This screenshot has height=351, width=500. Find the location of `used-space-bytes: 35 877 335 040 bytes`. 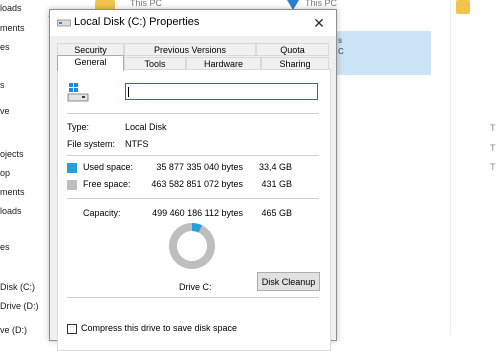

used-space-bytes: 35 877 335 040 bytes is located at coordinates (199, 167).